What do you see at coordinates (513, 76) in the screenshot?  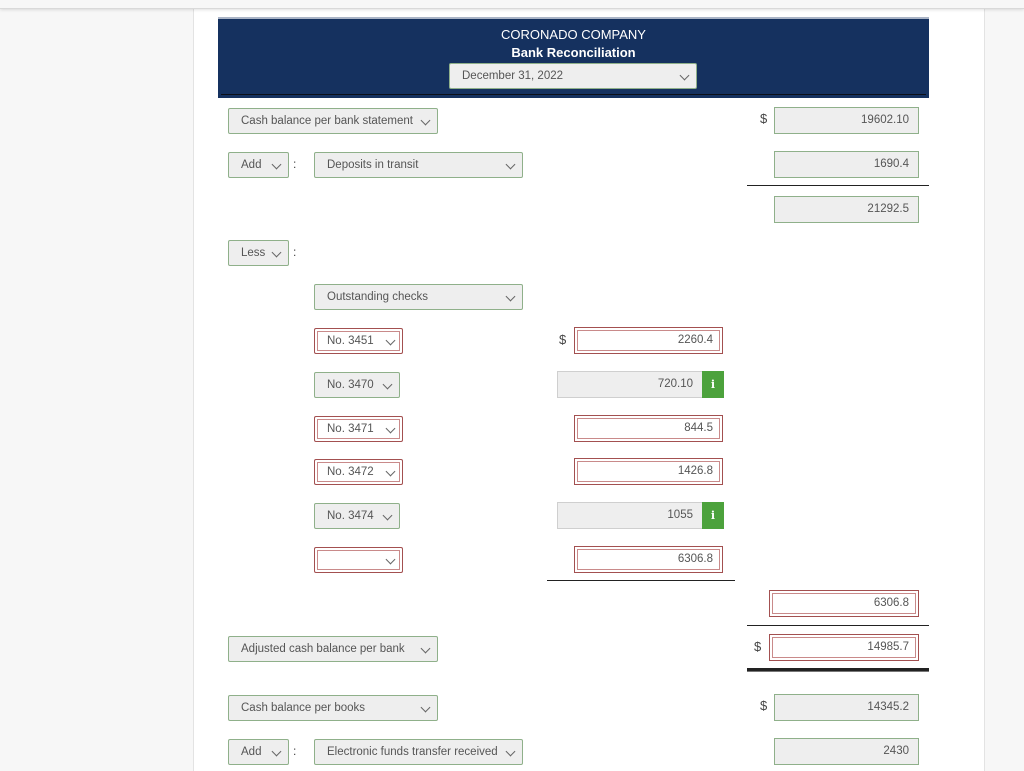 I see `date-select-value: December 31, 2022` at bounding box center [513, 76].